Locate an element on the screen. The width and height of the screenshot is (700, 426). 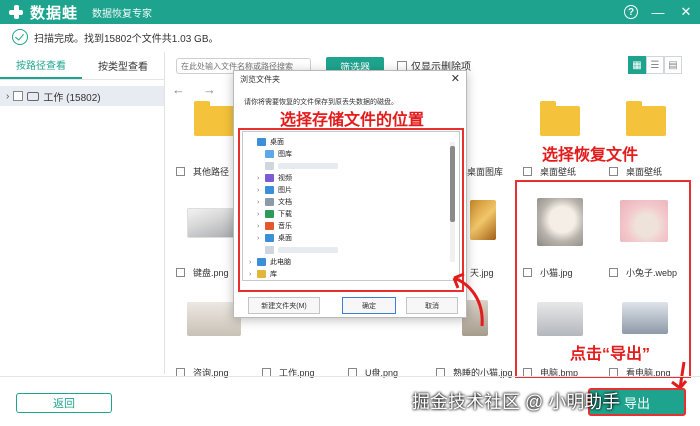
minimize-button: — is located at coordinates (658, 12).